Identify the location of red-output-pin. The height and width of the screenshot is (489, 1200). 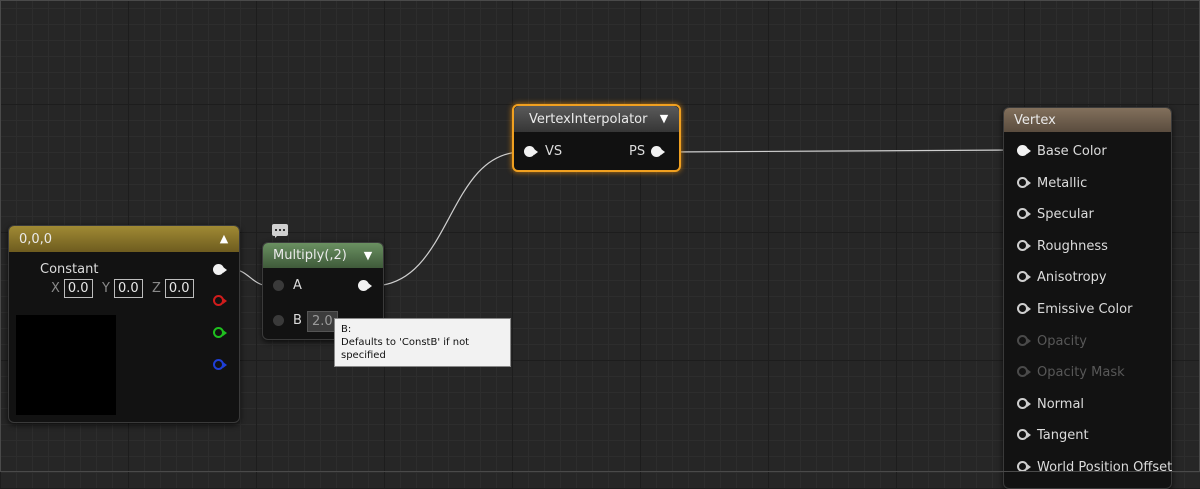
(220, 300).